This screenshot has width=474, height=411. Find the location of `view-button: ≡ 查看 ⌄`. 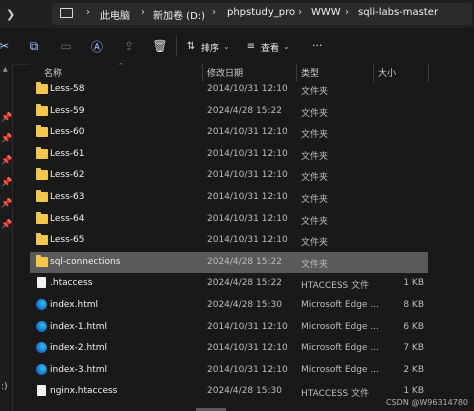

view-button: ≡ 查看 ⌄ is located at coordinates (267, 46).